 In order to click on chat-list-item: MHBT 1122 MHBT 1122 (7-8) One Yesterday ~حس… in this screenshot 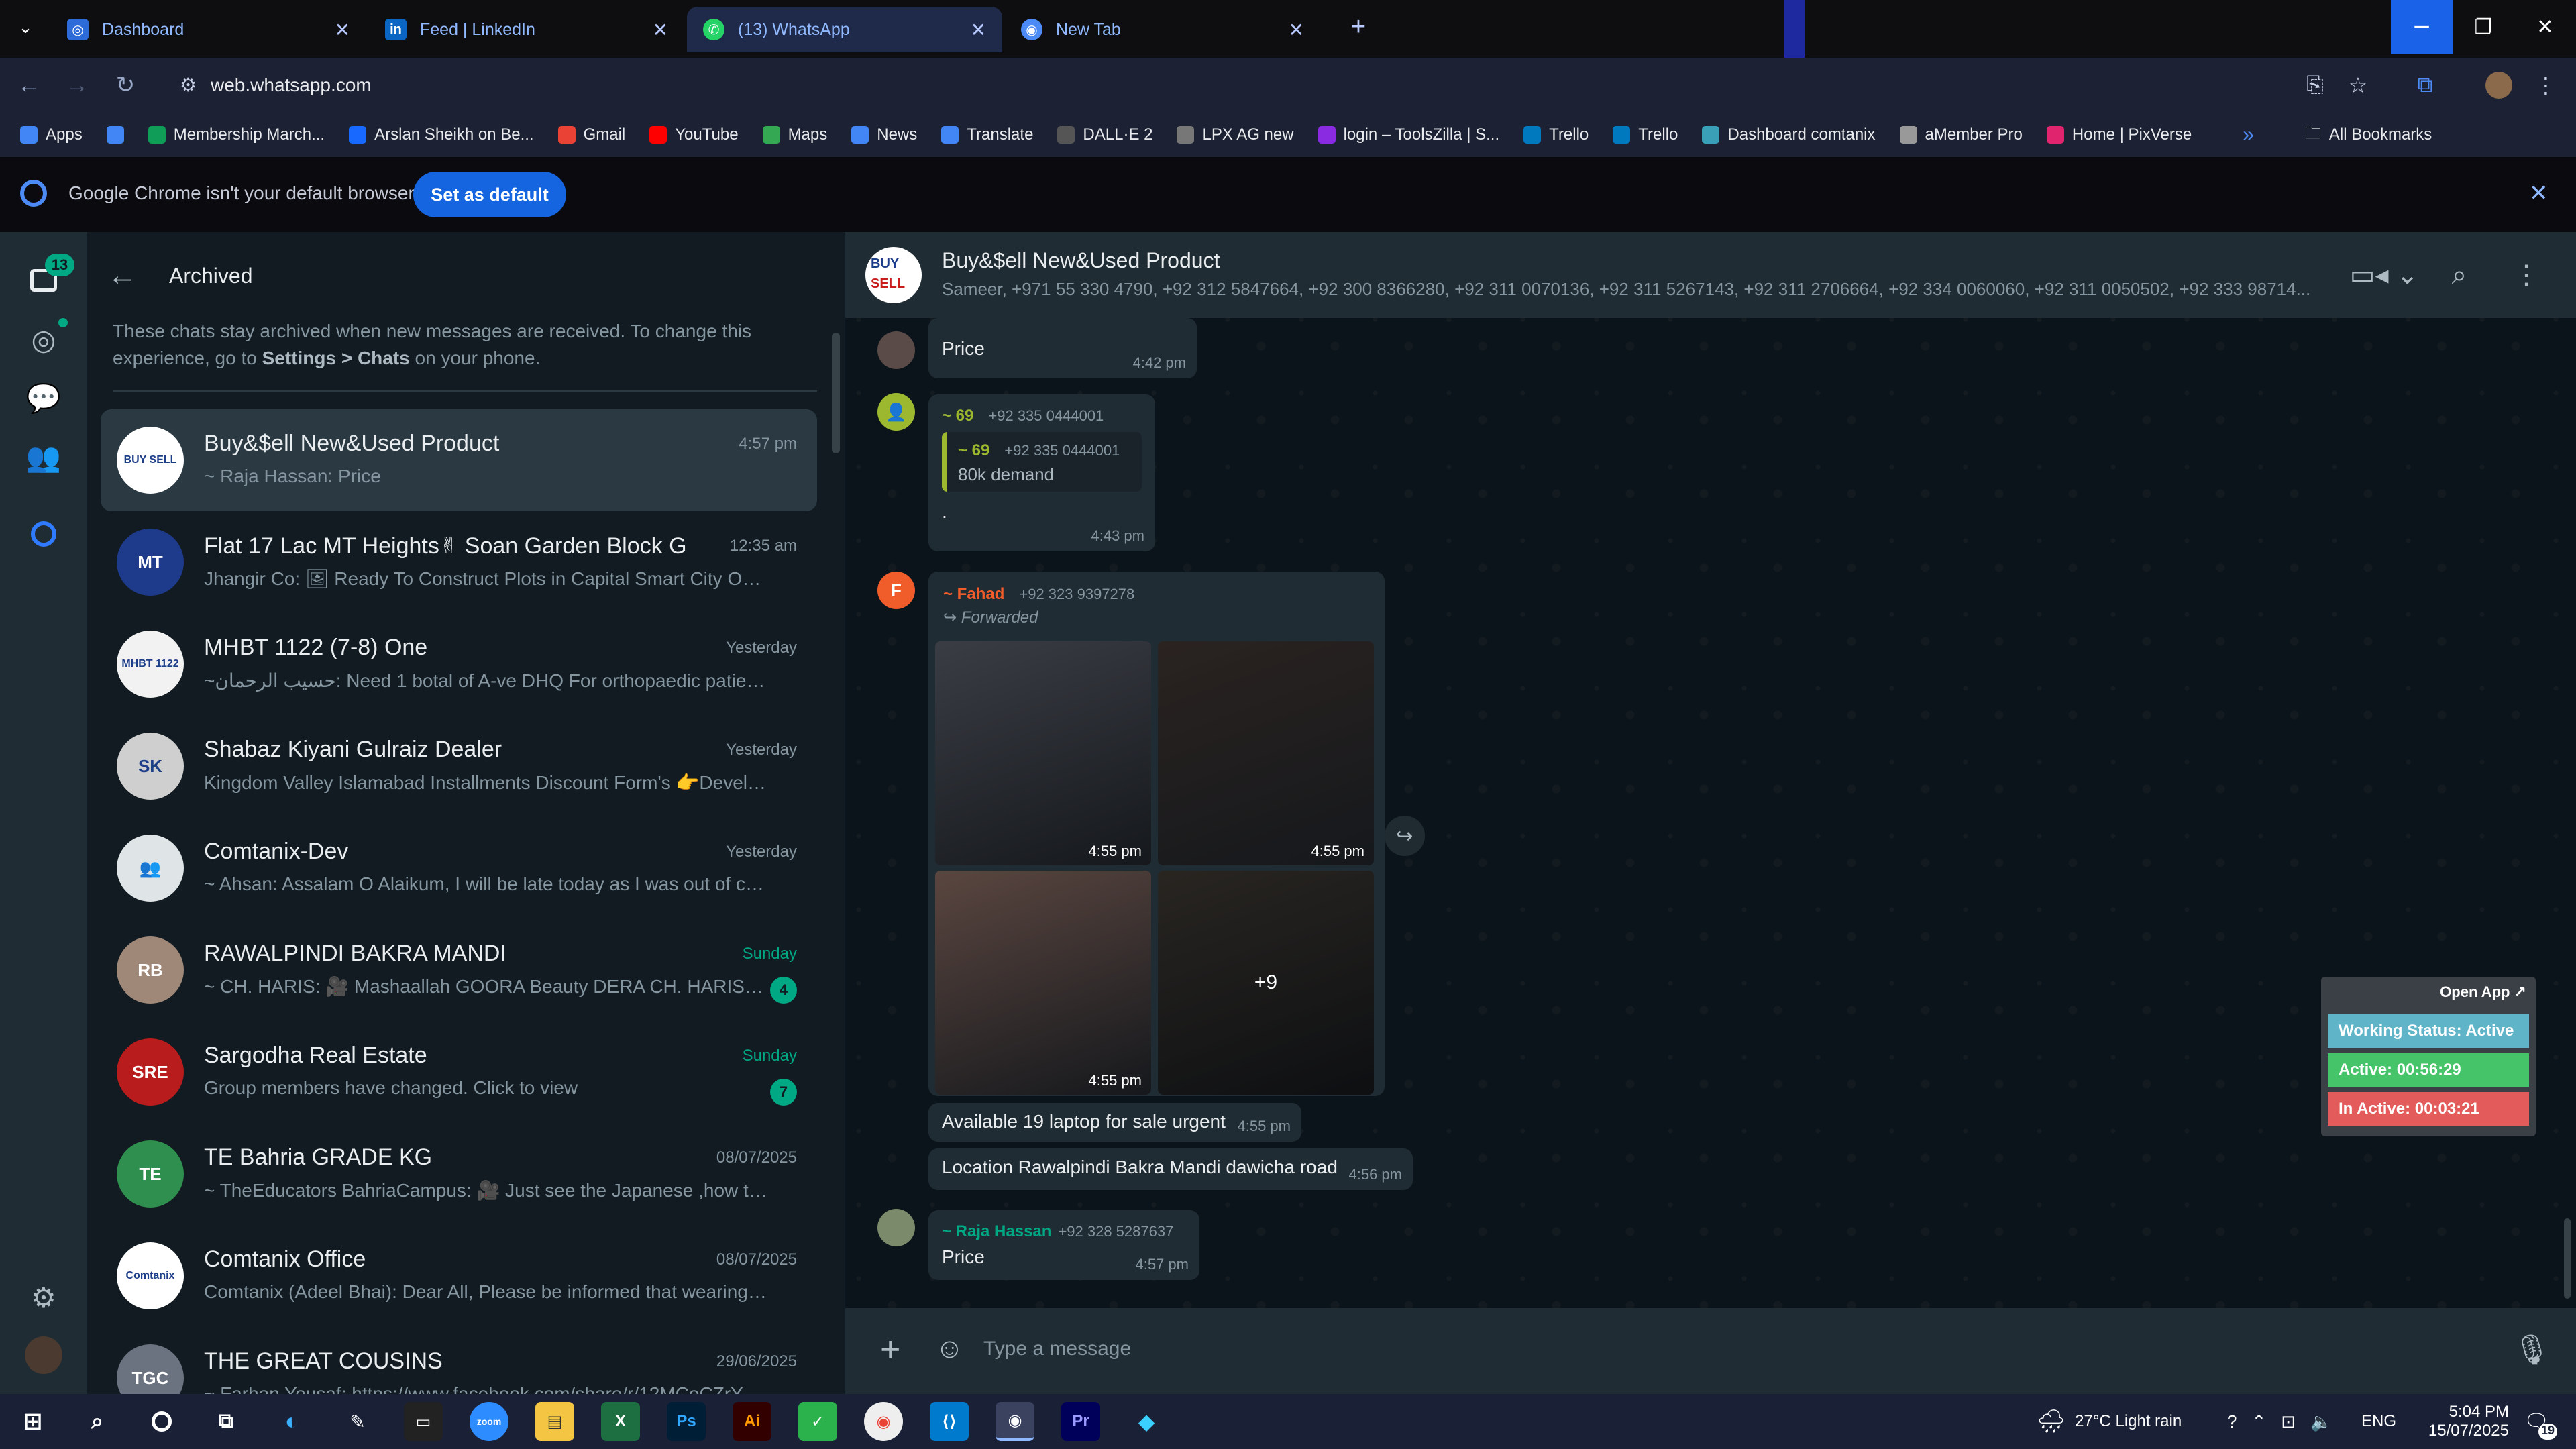, I will do `click(459, 664)`.